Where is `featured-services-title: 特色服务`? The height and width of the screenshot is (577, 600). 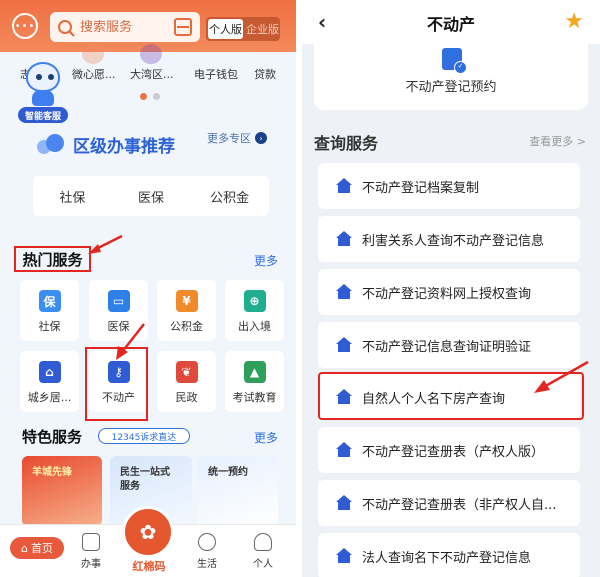
featured-services-title: 特色服务 is located at coordinates (52, 437).